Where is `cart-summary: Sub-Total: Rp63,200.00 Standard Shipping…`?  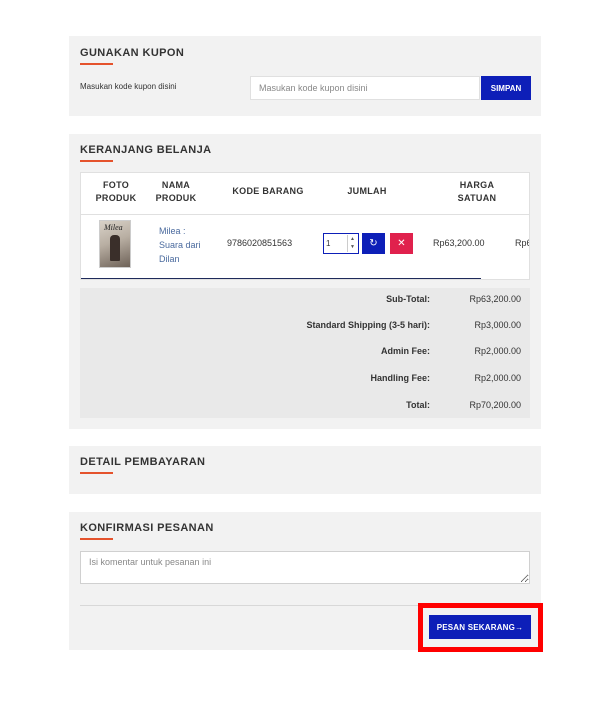
cart-summary: Sub-Total: Rp63,200.00 Standard Shipping… is located at coordinates (305, 353).